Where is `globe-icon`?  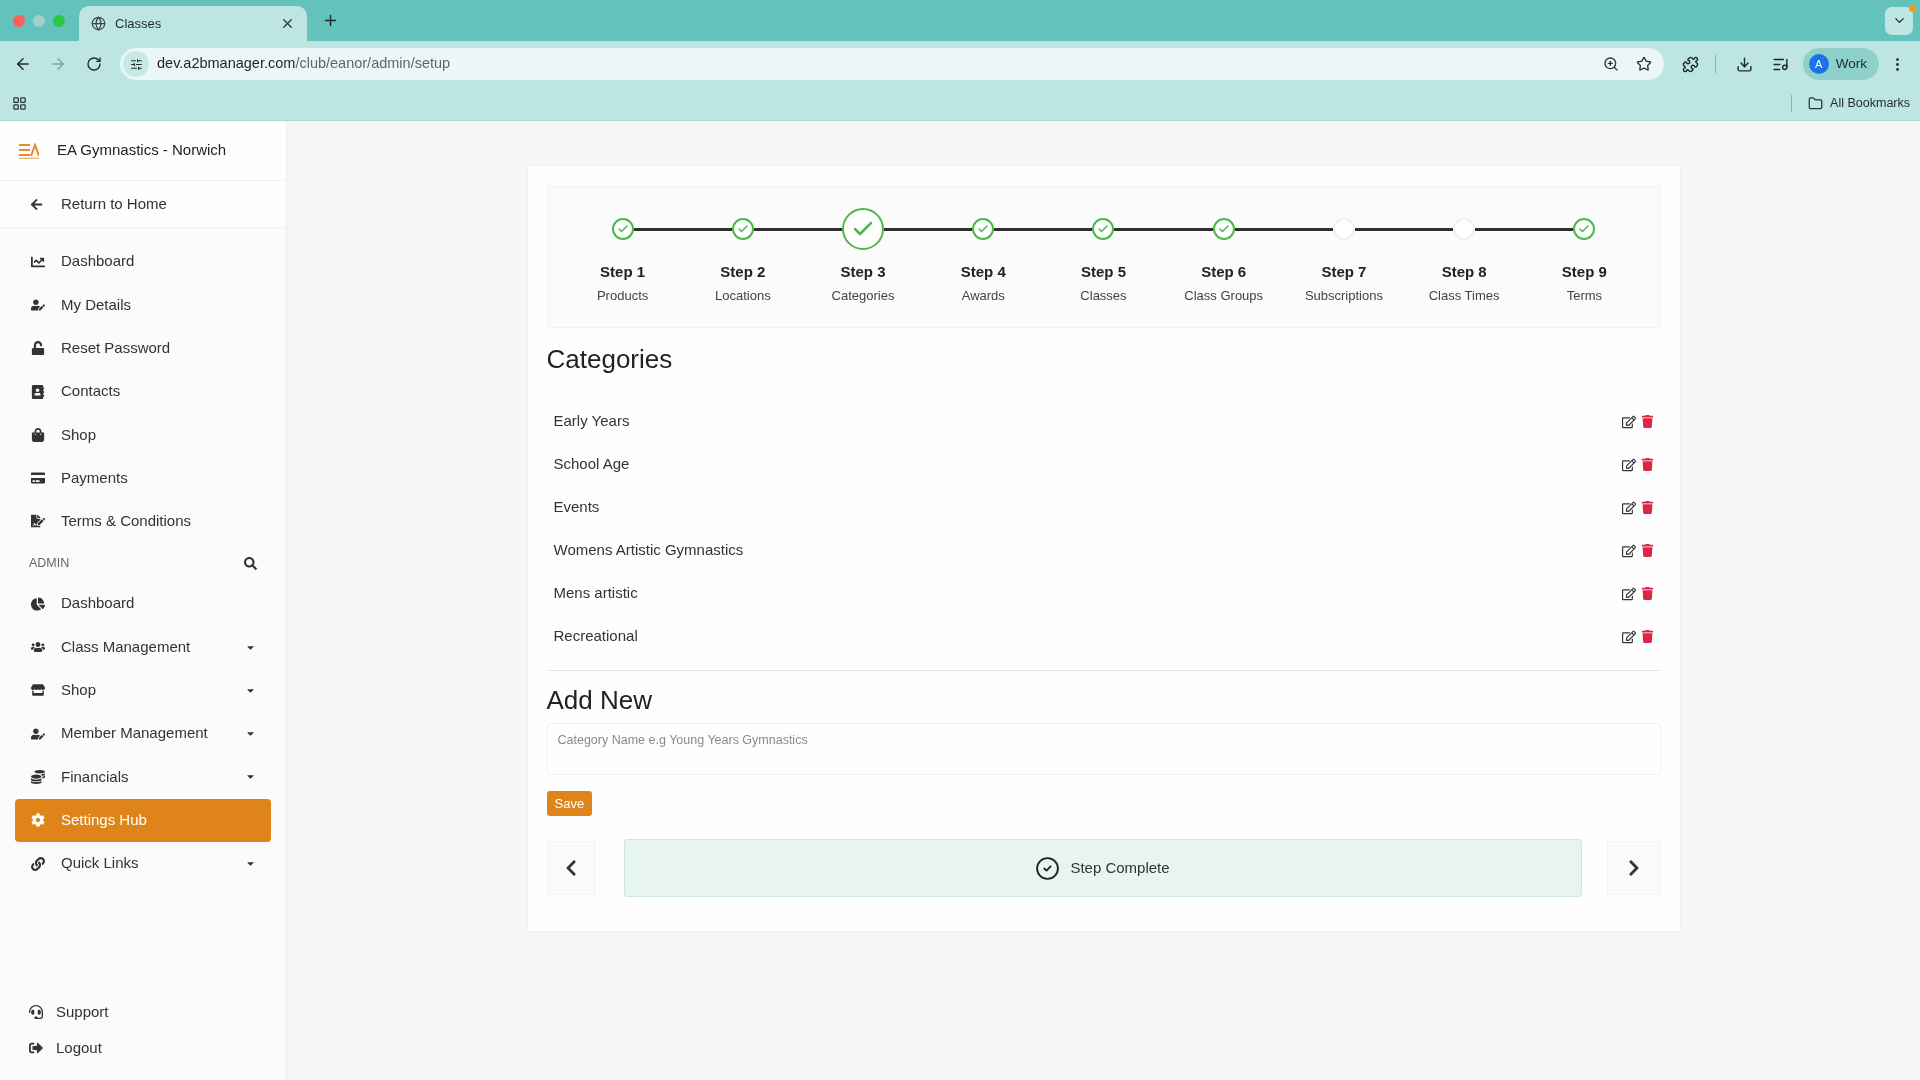 globe-icon is located at coordinates (98, 23).